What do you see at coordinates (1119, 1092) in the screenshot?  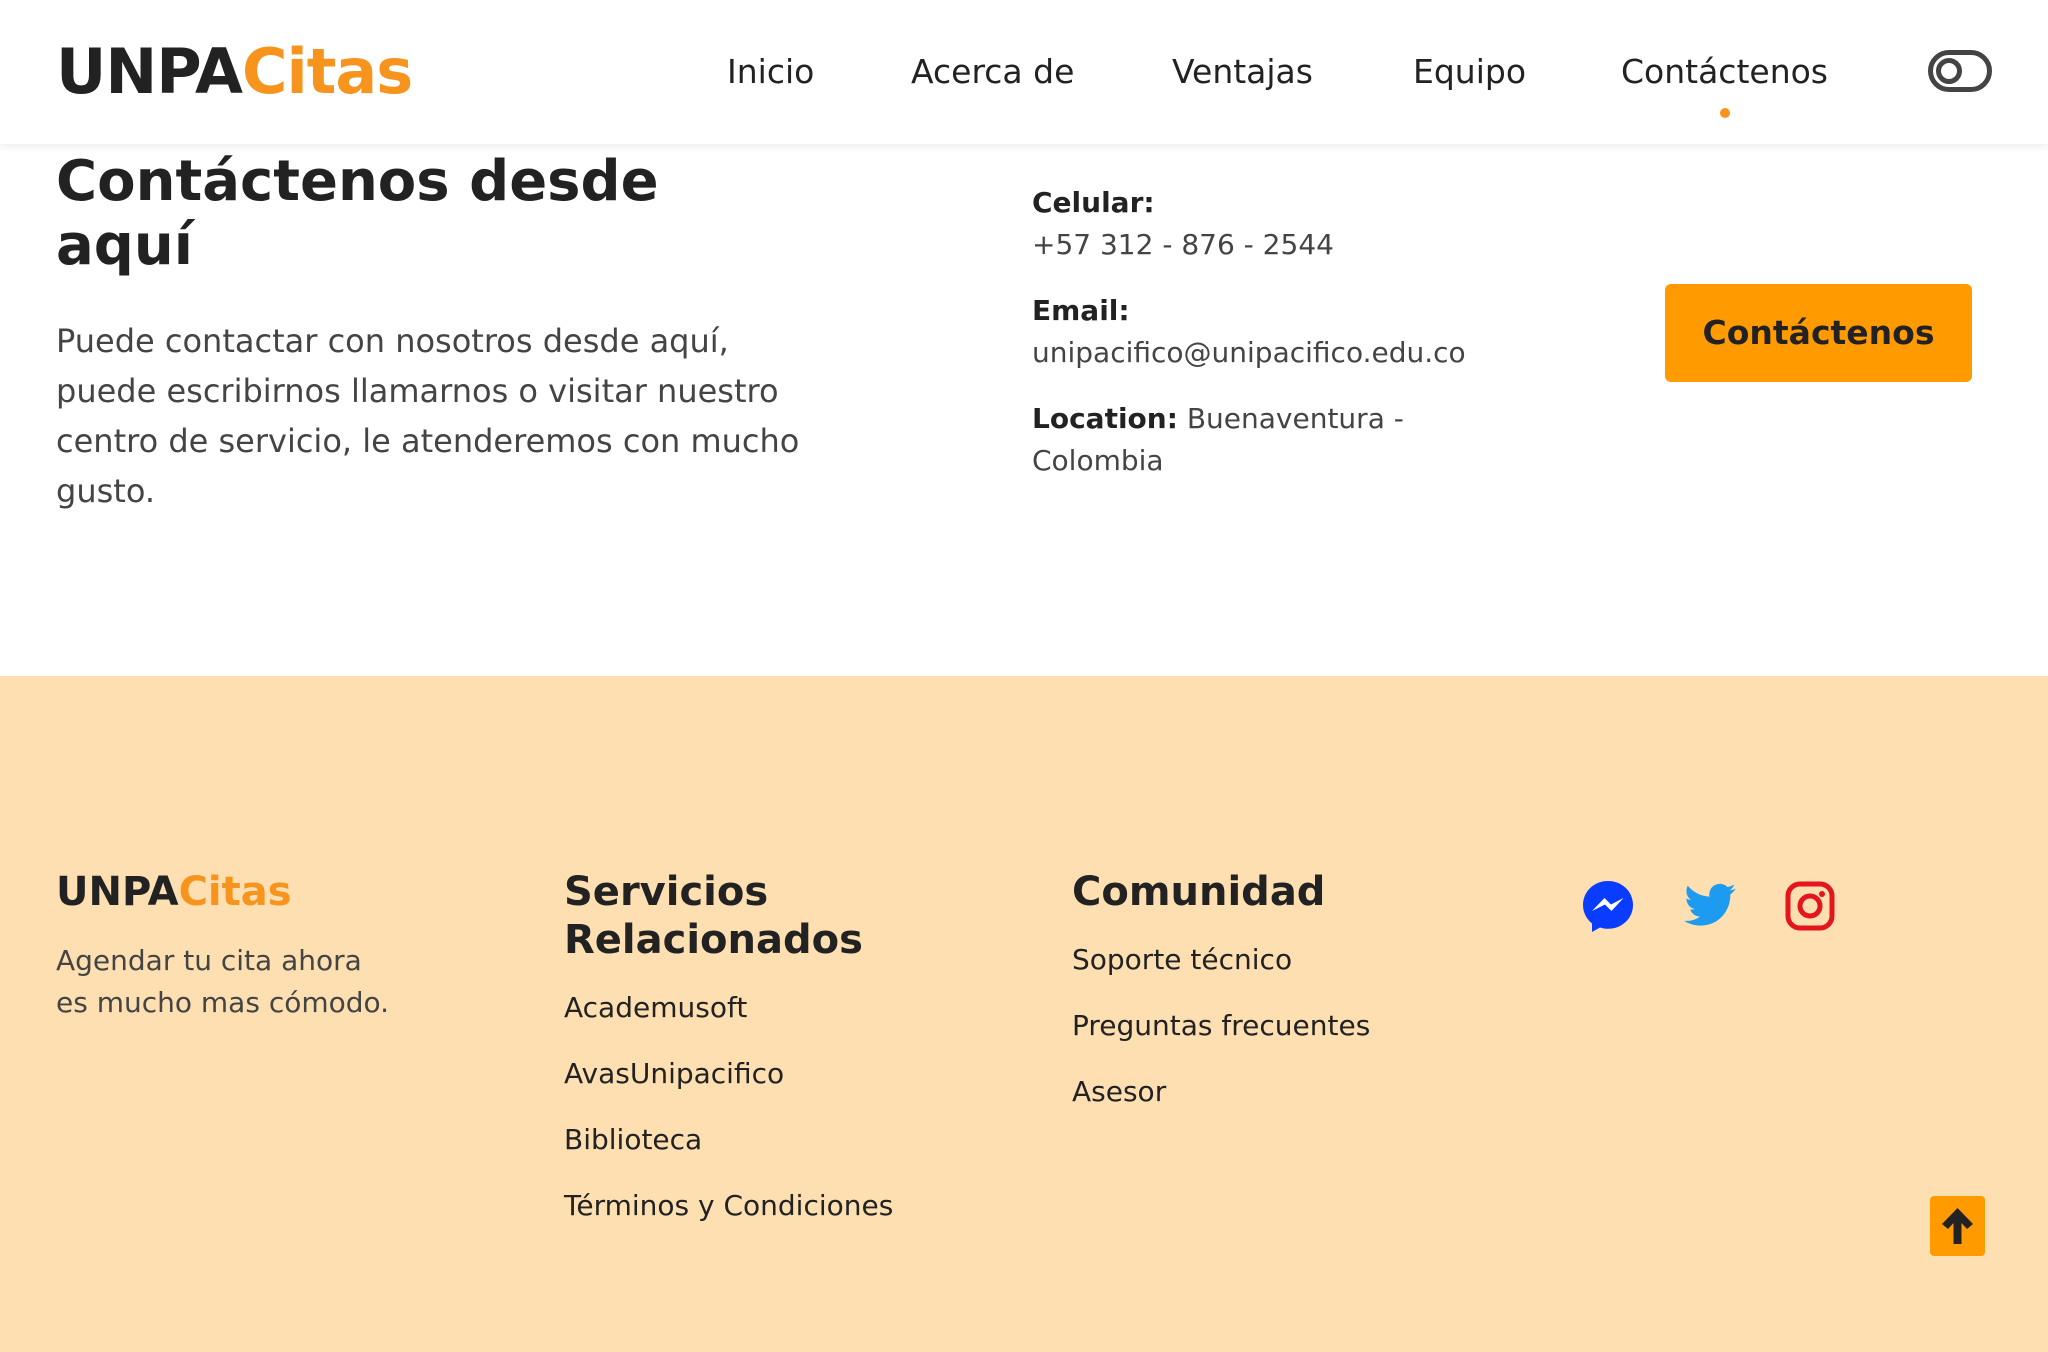 I see `community-link-asesor: Asesor` at bounding box center [1119, 1092].